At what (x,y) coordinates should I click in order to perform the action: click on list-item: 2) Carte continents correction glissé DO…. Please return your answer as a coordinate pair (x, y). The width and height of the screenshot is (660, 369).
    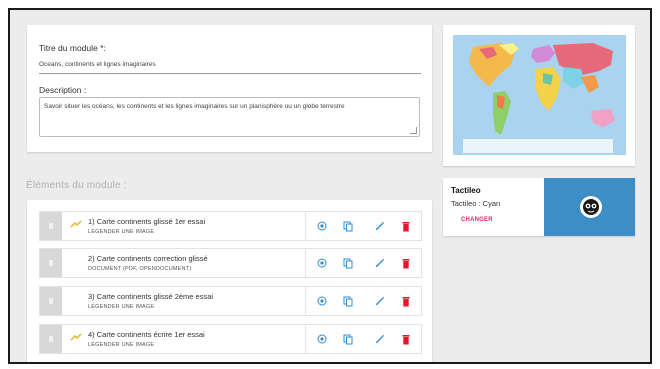
    Looking at the image, I should click on (230, 263).